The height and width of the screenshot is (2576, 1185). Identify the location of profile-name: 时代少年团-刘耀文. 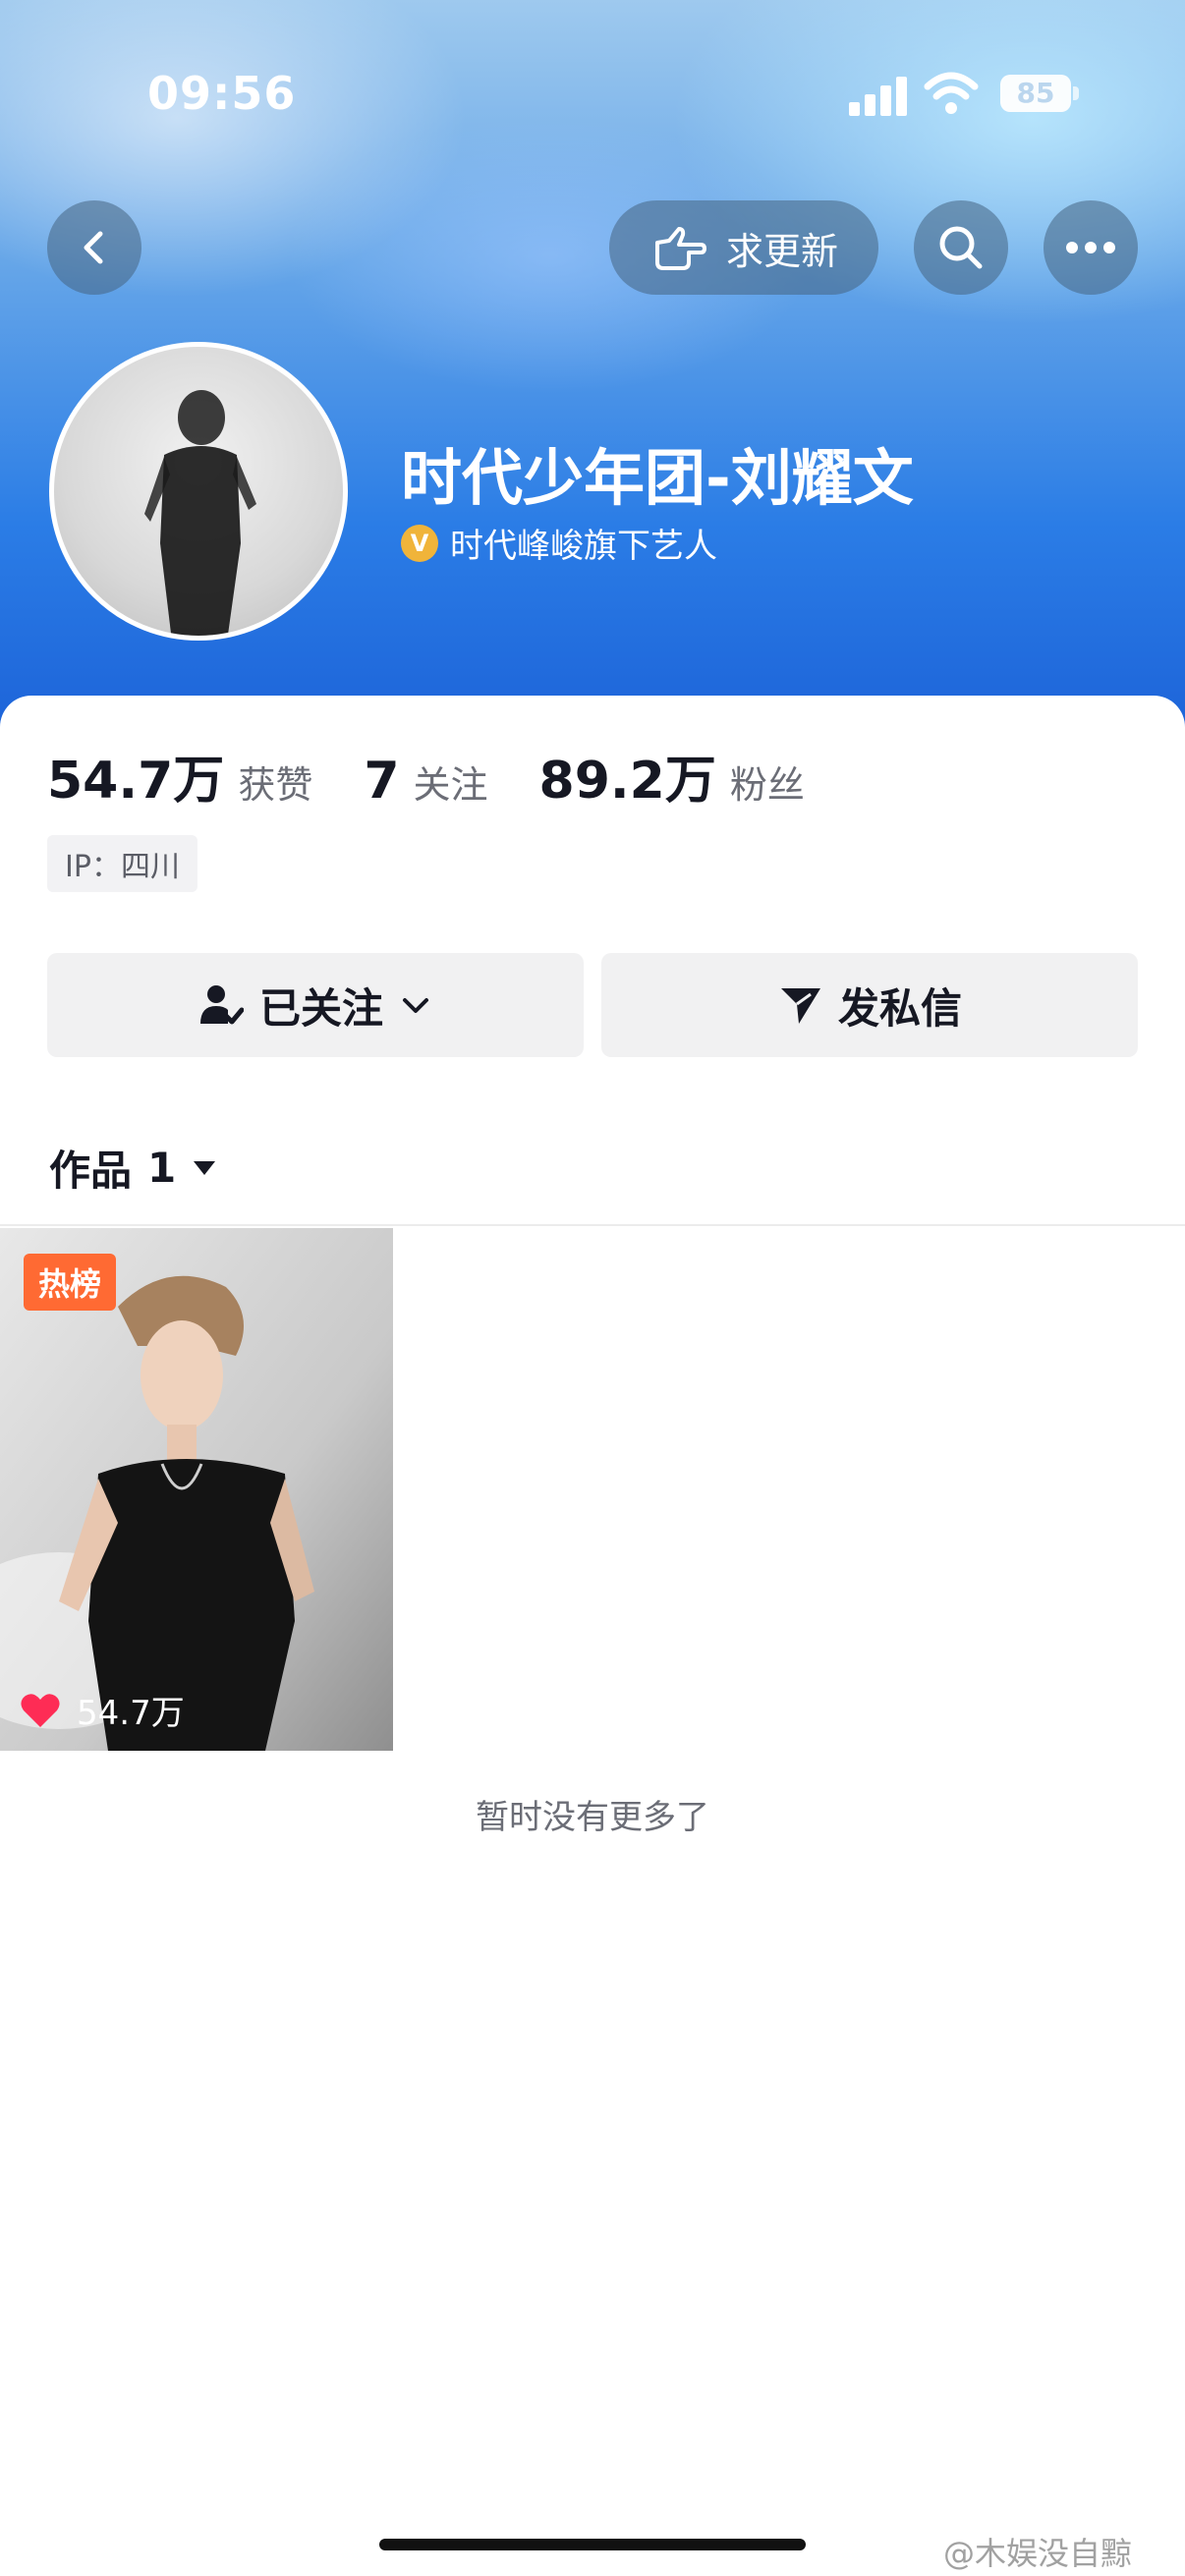
(658, 478).